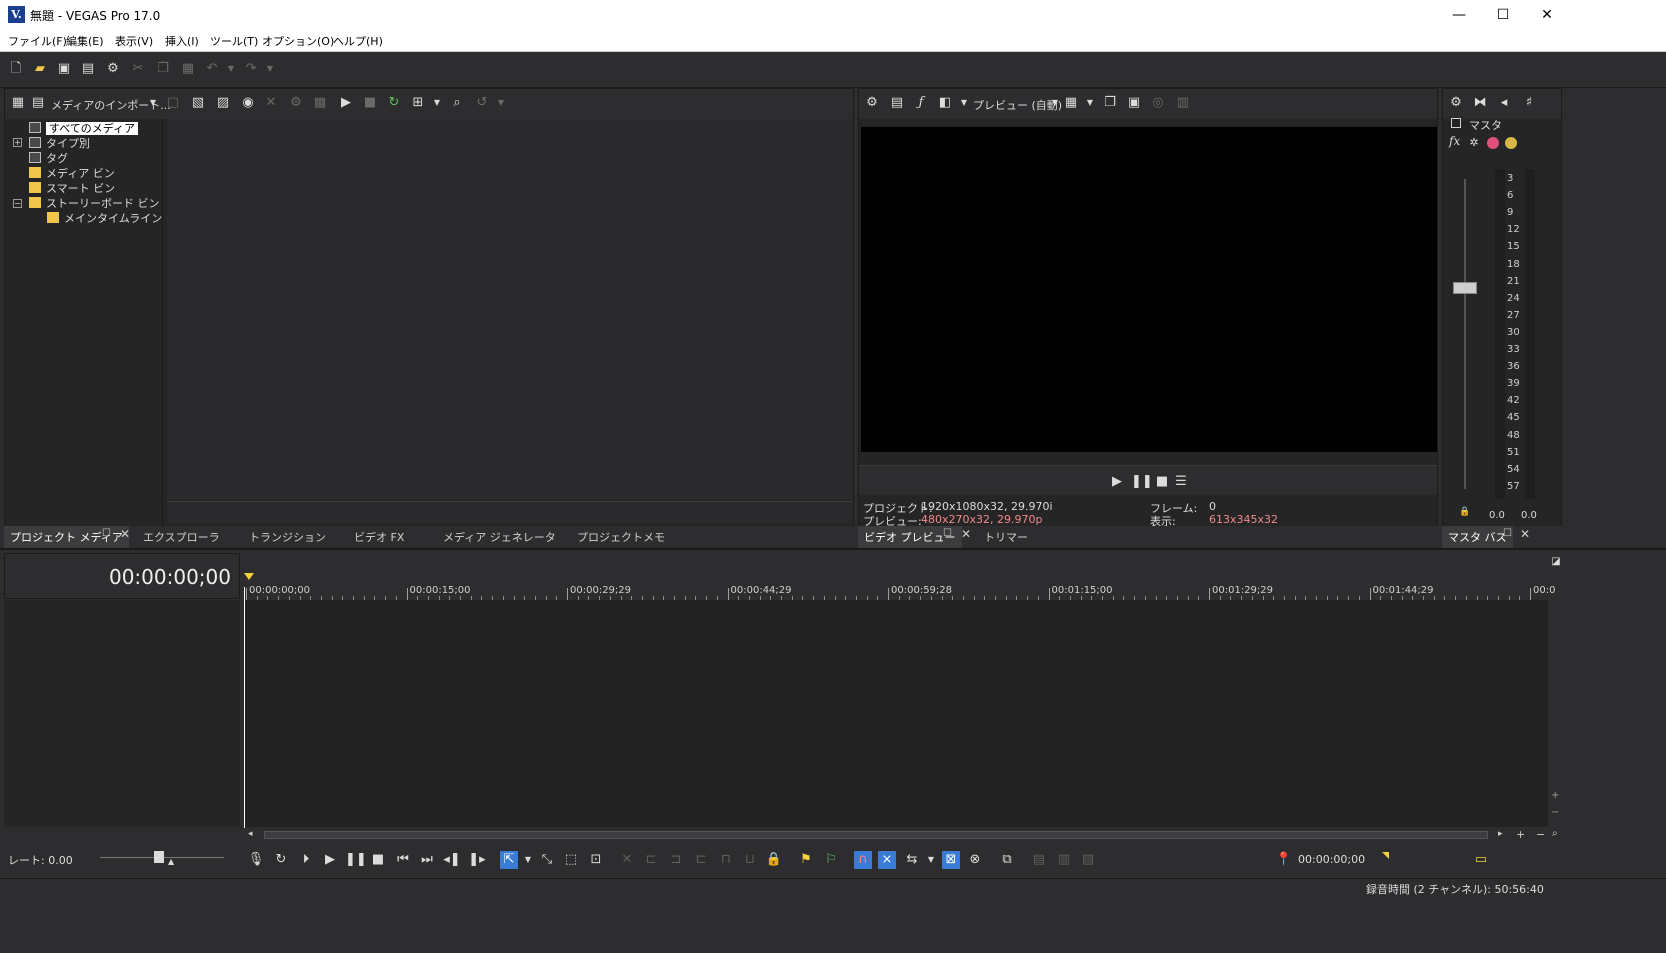 The image size is (1666, 953). Describe the element at coordinates (138, 69) in the screenshot. I see `cut-icon: ✂` at that location.